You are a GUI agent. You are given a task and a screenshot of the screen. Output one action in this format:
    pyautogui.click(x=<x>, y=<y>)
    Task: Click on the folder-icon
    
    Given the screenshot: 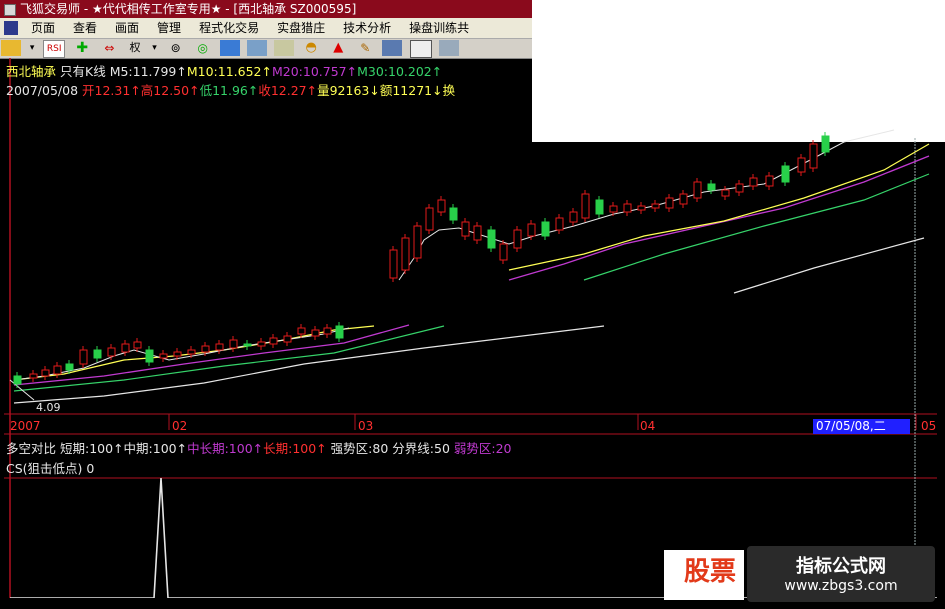 What is the action you would take?
    pyautogui.click(x=11, y=48)
    